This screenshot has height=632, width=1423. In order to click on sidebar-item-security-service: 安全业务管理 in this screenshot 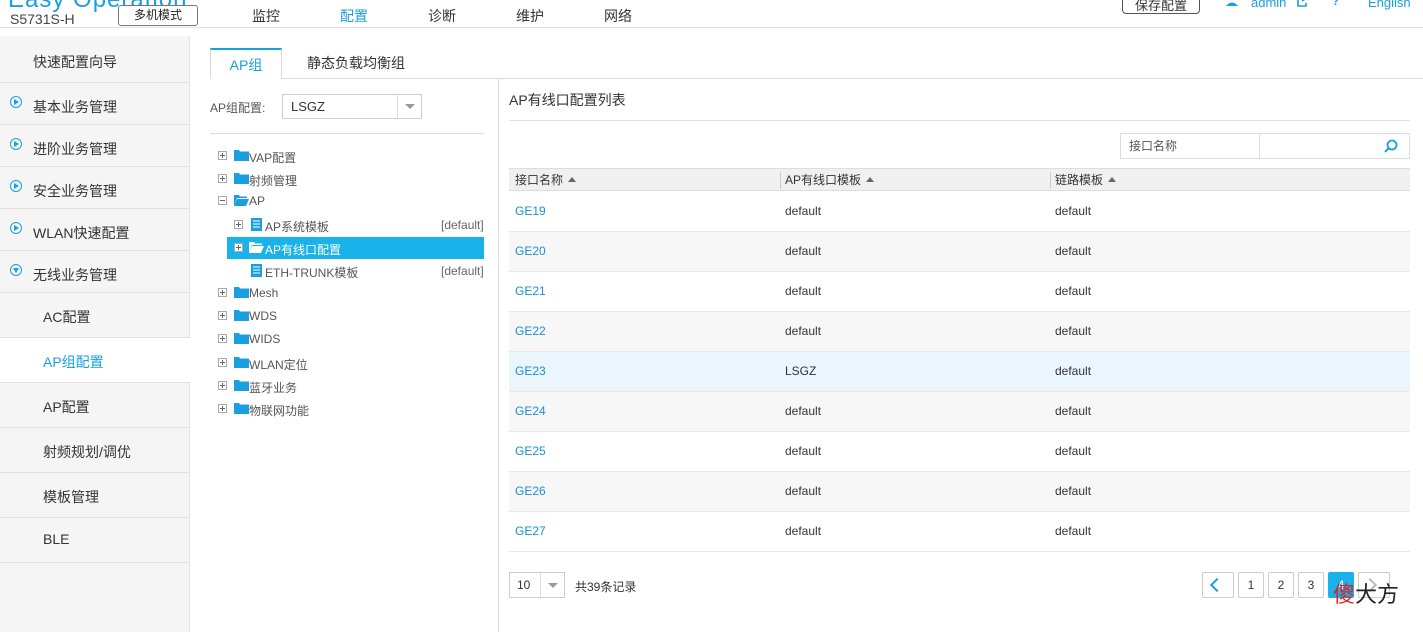, I will do `click(95, 188)`.